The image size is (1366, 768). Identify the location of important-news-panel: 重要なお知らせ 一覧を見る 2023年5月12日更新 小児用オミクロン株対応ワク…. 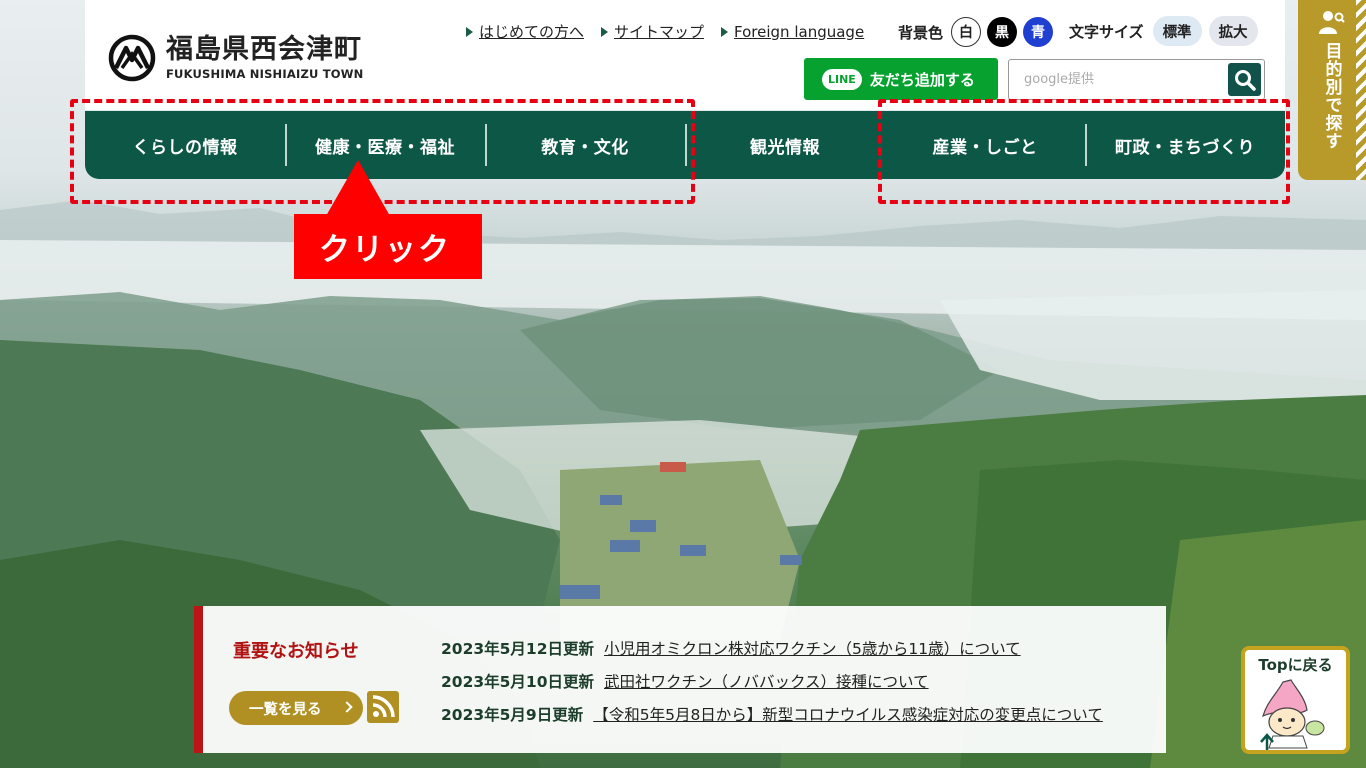
(680, 679).